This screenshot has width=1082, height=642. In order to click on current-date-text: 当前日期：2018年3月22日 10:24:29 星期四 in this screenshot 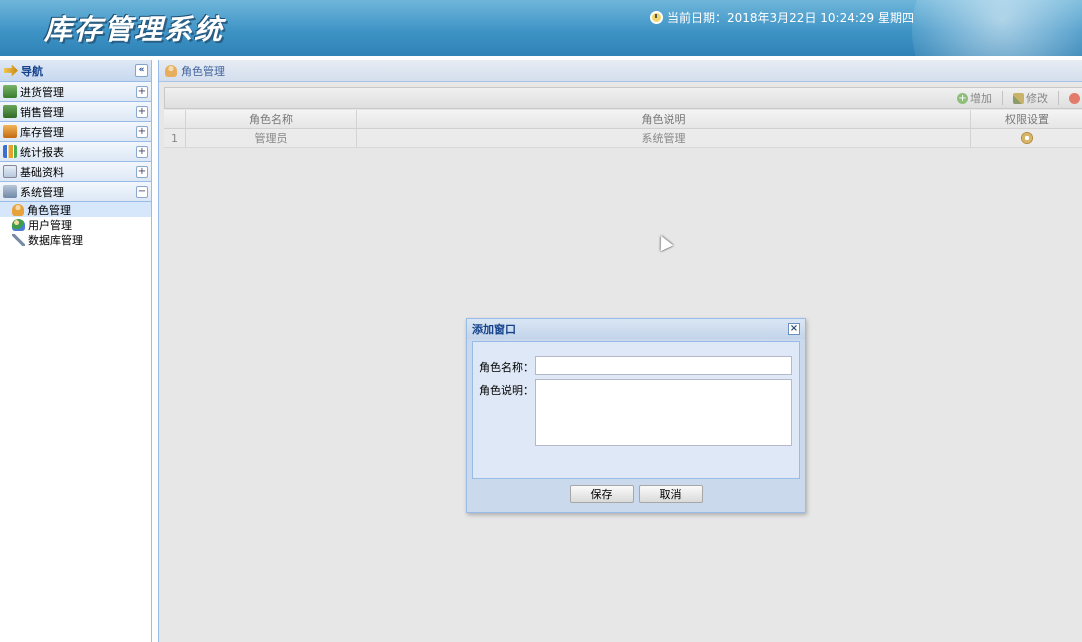, I will do `click(790, 18)`.